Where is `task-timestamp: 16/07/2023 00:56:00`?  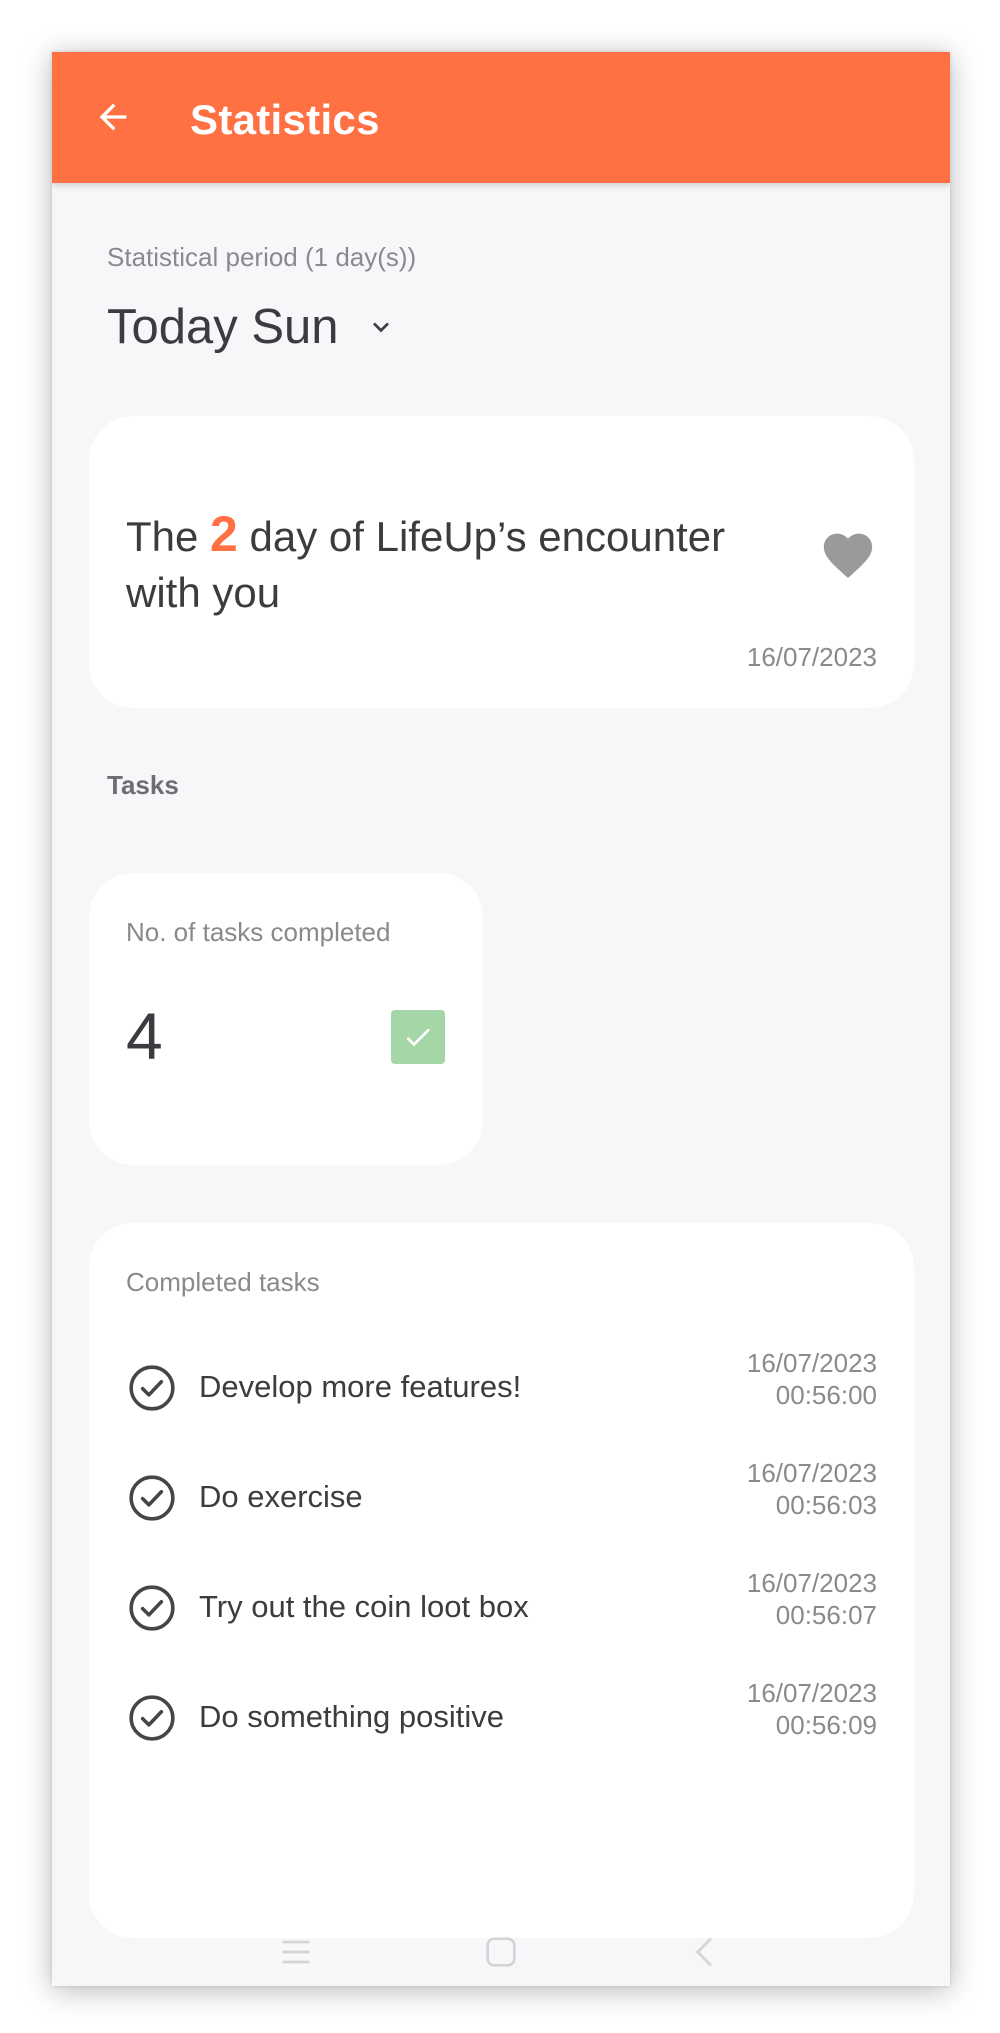
task-timestamp: 16/07/2023 00:56:00 is located at coordinates (812, 1379).